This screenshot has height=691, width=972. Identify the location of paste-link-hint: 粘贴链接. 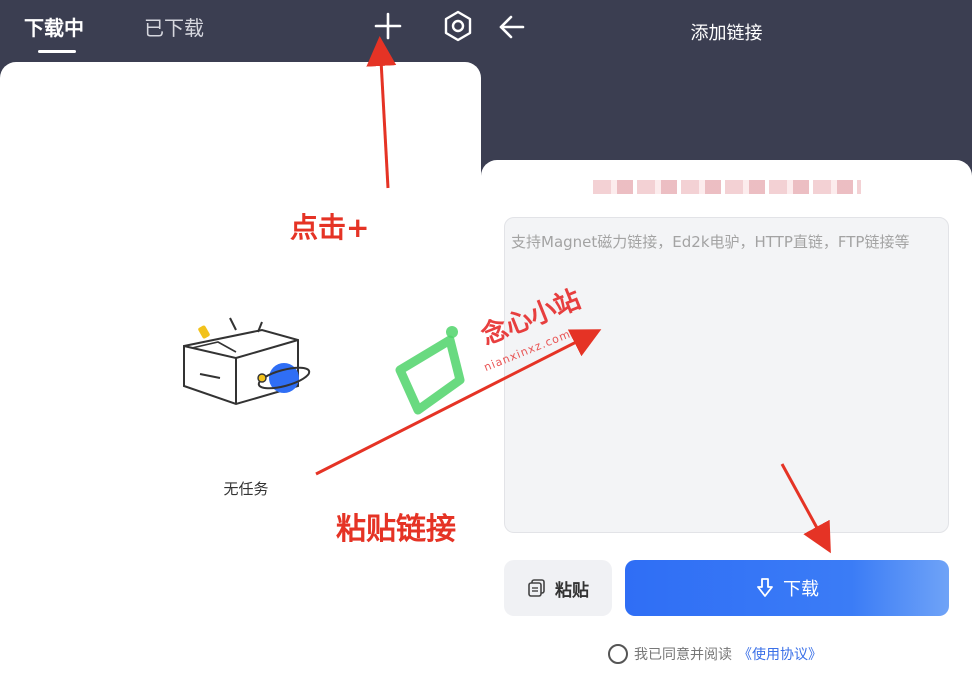
(396, 529).